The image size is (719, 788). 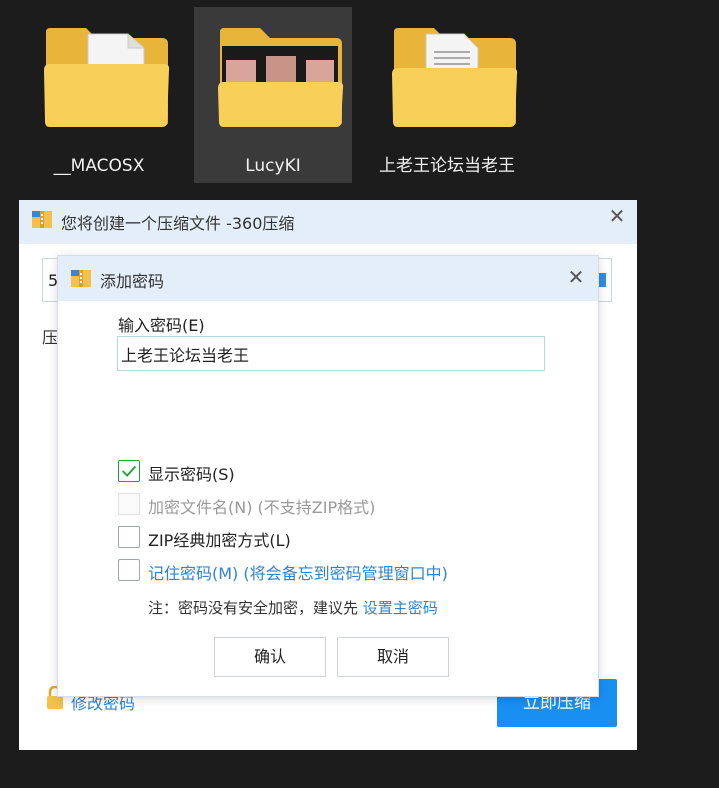 What do you see at coordinates (129, 537) in the screenshot?
I see `zip-classic-encryption-checkbox` at bounding box center [129, 537].